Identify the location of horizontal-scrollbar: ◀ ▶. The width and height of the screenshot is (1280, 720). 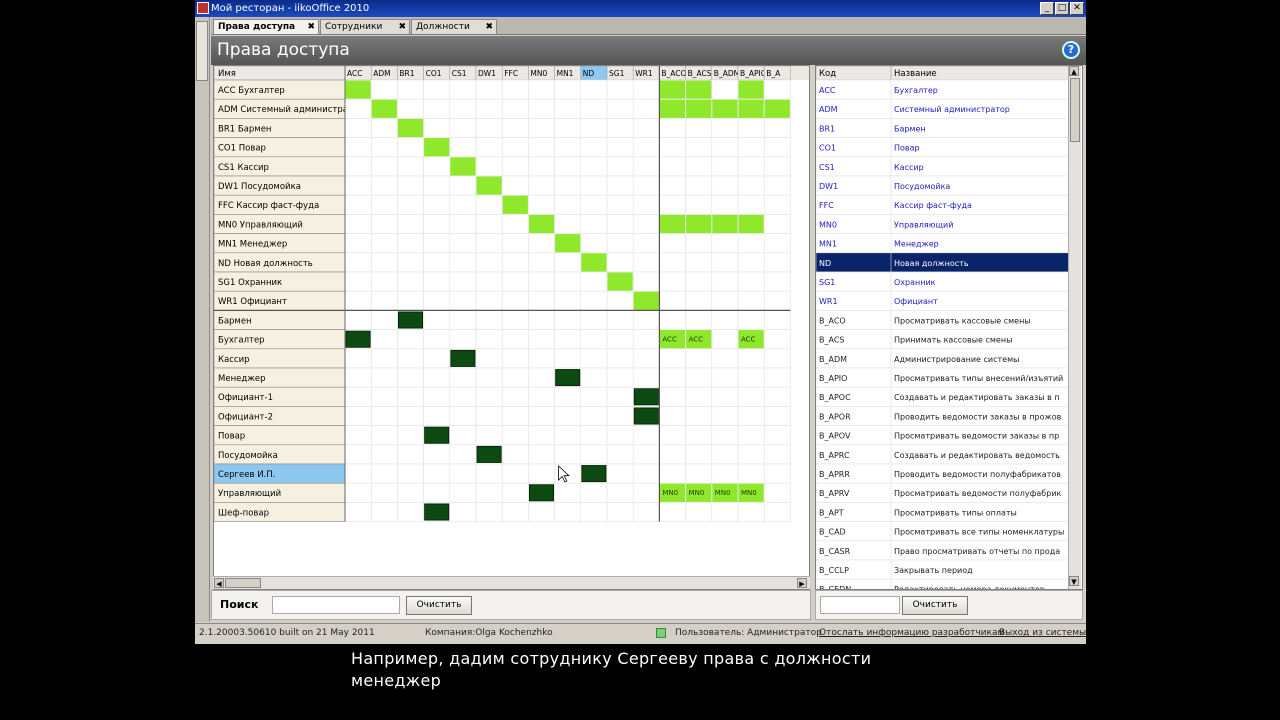
(511, 582).